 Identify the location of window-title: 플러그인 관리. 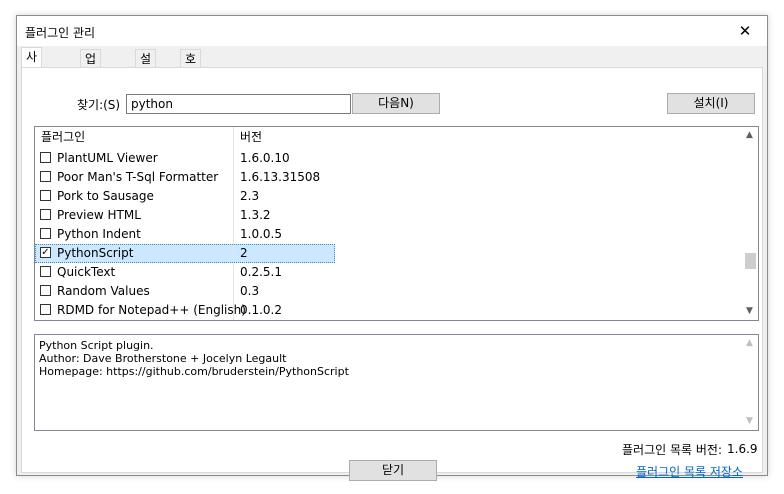
(60, 33).